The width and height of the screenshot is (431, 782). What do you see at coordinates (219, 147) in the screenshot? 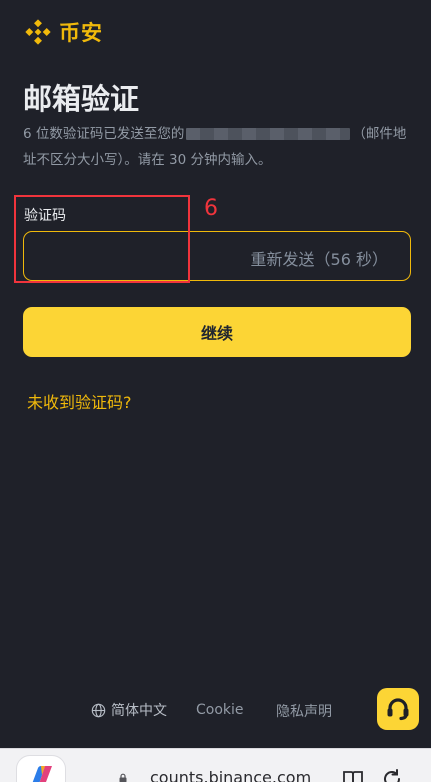
I see `verification-description: 6 位数验证码已发送至您的 （邮件地址不区分大小写）。请在 30 分钟内输入。` at bounding box center [219, 147].